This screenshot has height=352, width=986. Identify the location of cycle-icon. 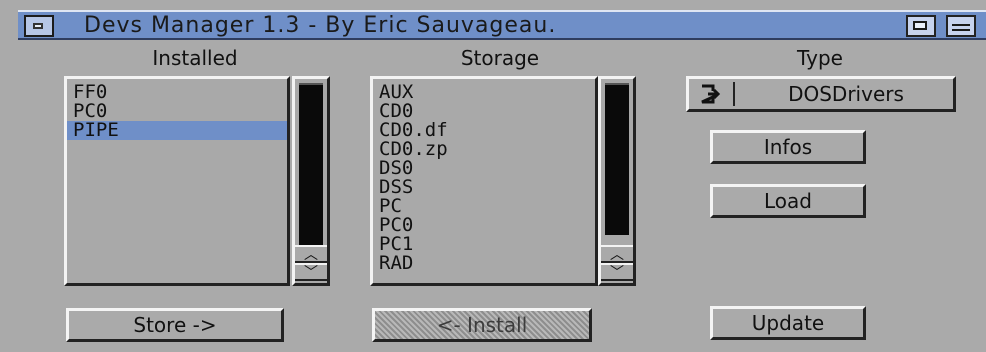
(711, 94).